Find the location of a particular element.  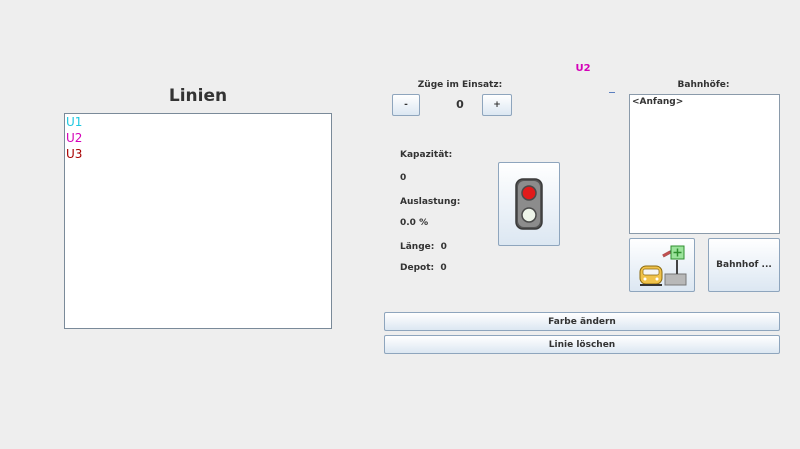

divider is located at coordinates (612, 92).